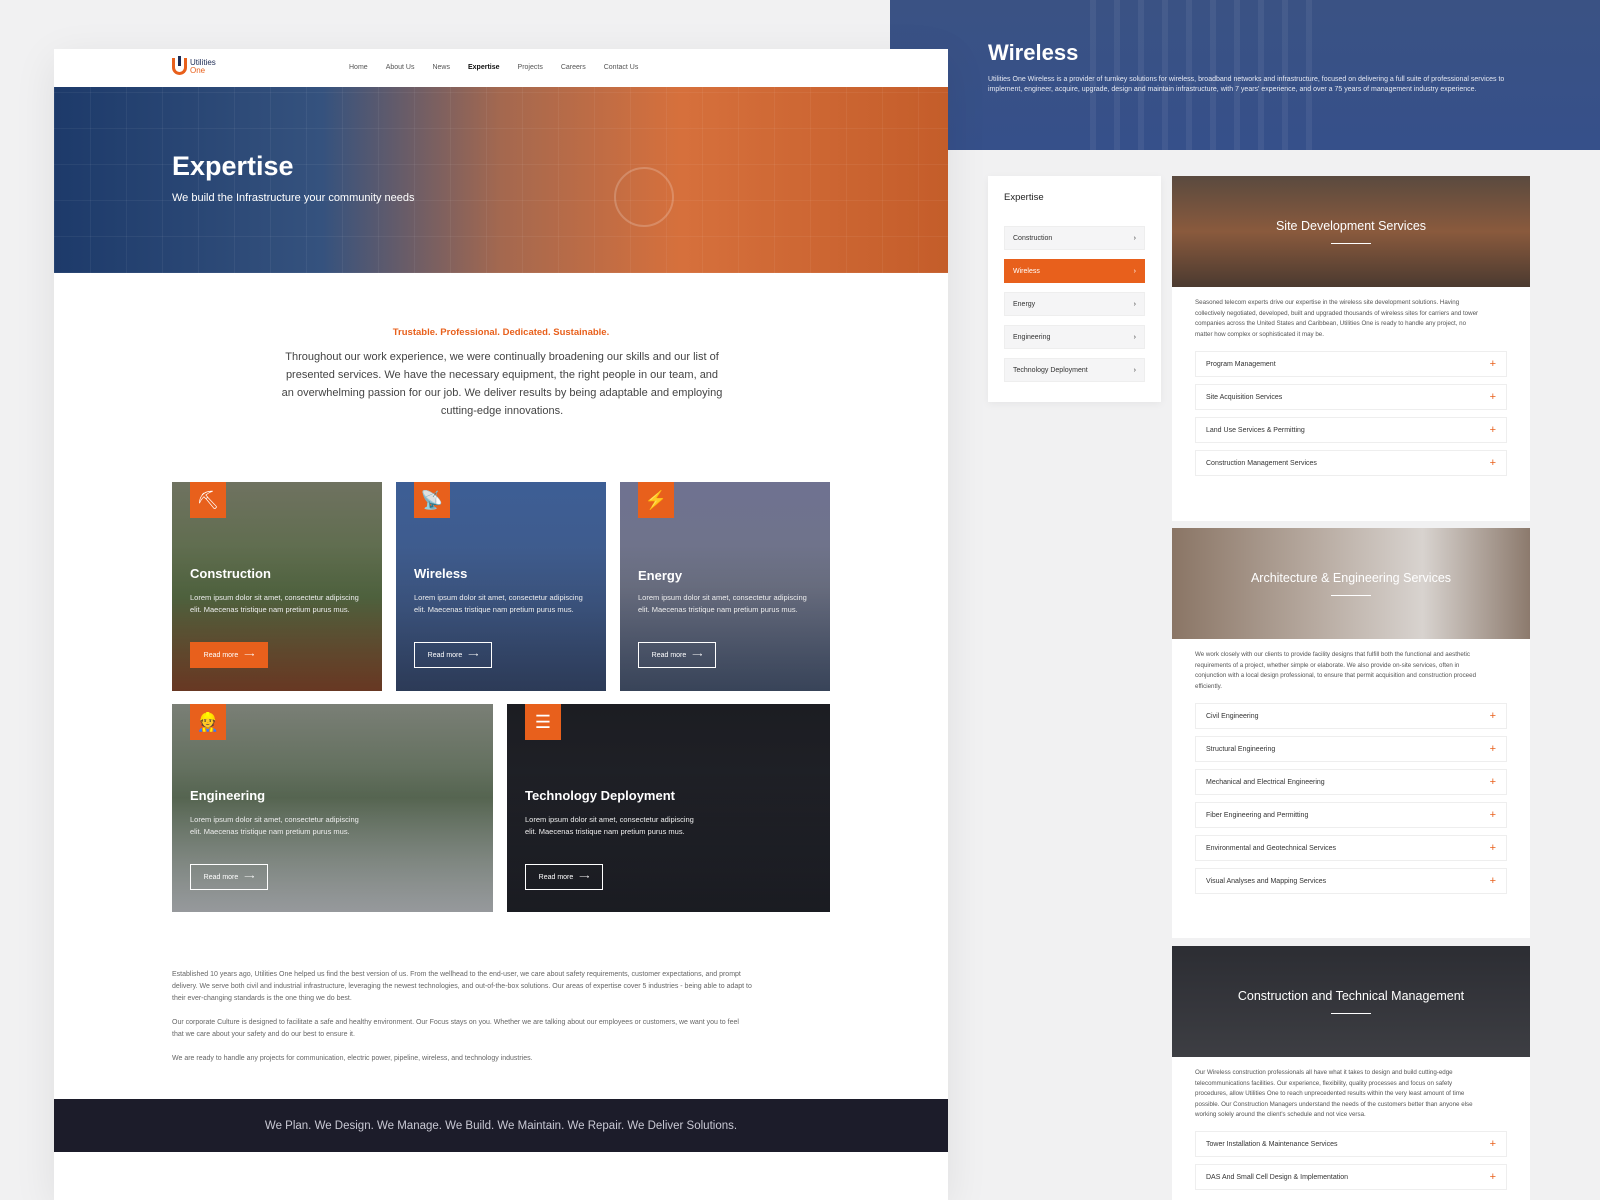 This screenshot has height=1200, width=1600. What do you see at coordinates (660, 575) in the screenshot?
I see `card-title: Energy` at bounding box center [660, 575].